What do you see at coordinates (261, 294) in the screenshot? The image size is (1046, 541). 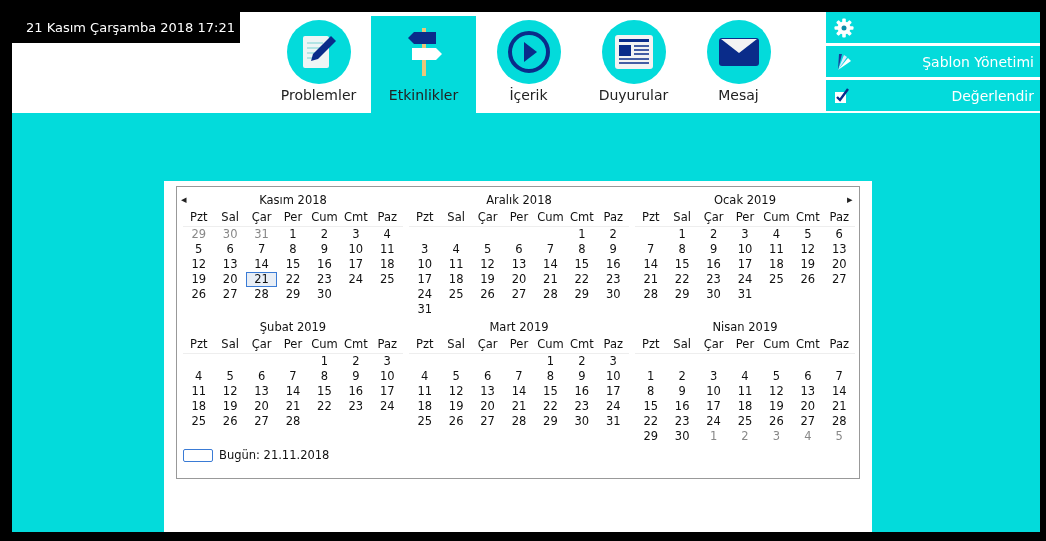 I see `date: 28` at bounding box center [261, 294].